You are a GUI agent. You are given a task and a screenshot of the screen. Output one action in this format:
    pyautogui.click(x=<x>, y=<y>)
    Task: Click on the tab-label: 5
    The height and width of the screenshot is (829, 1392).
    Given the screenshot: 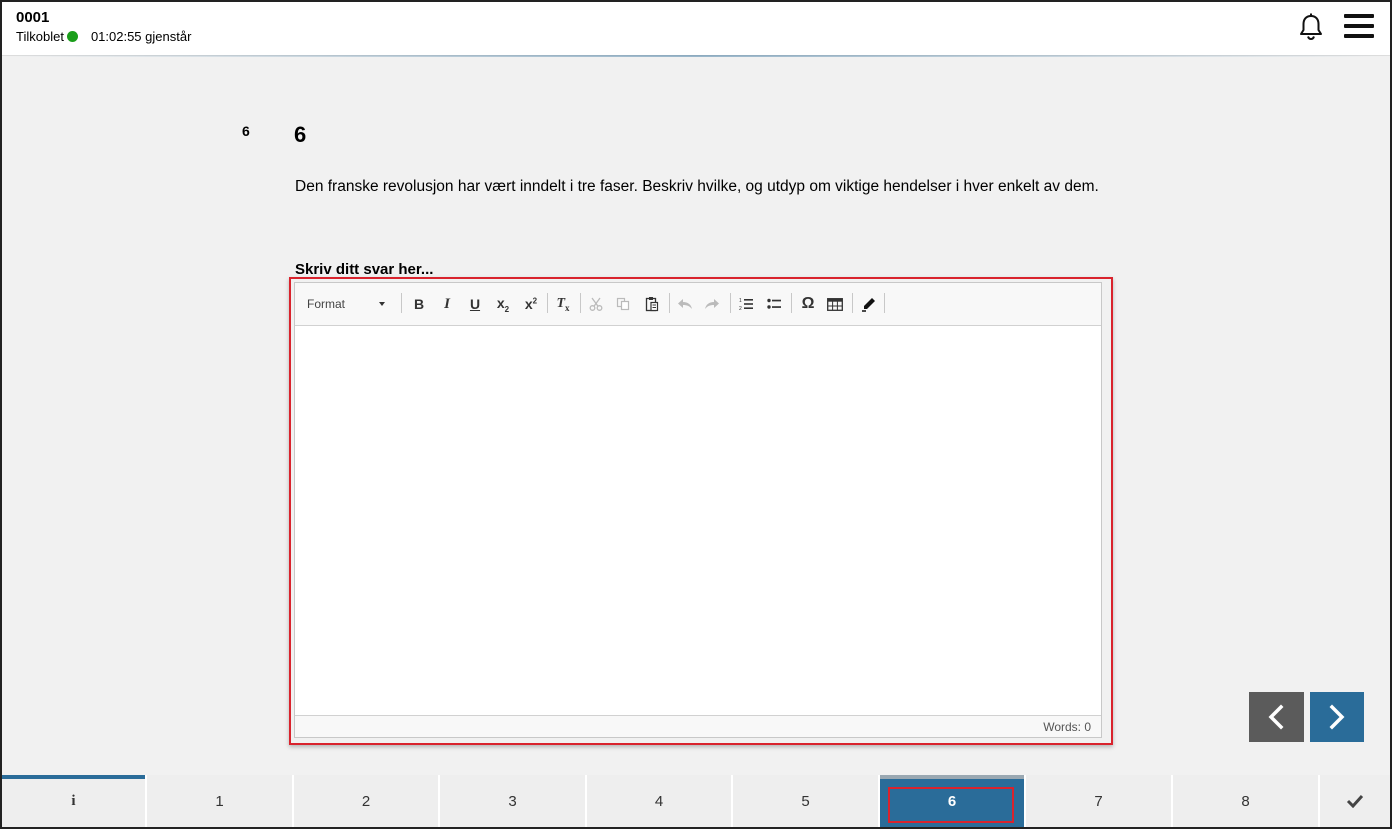 What is the action you would take?
    pyautogui.click(x=805, y=801)
    